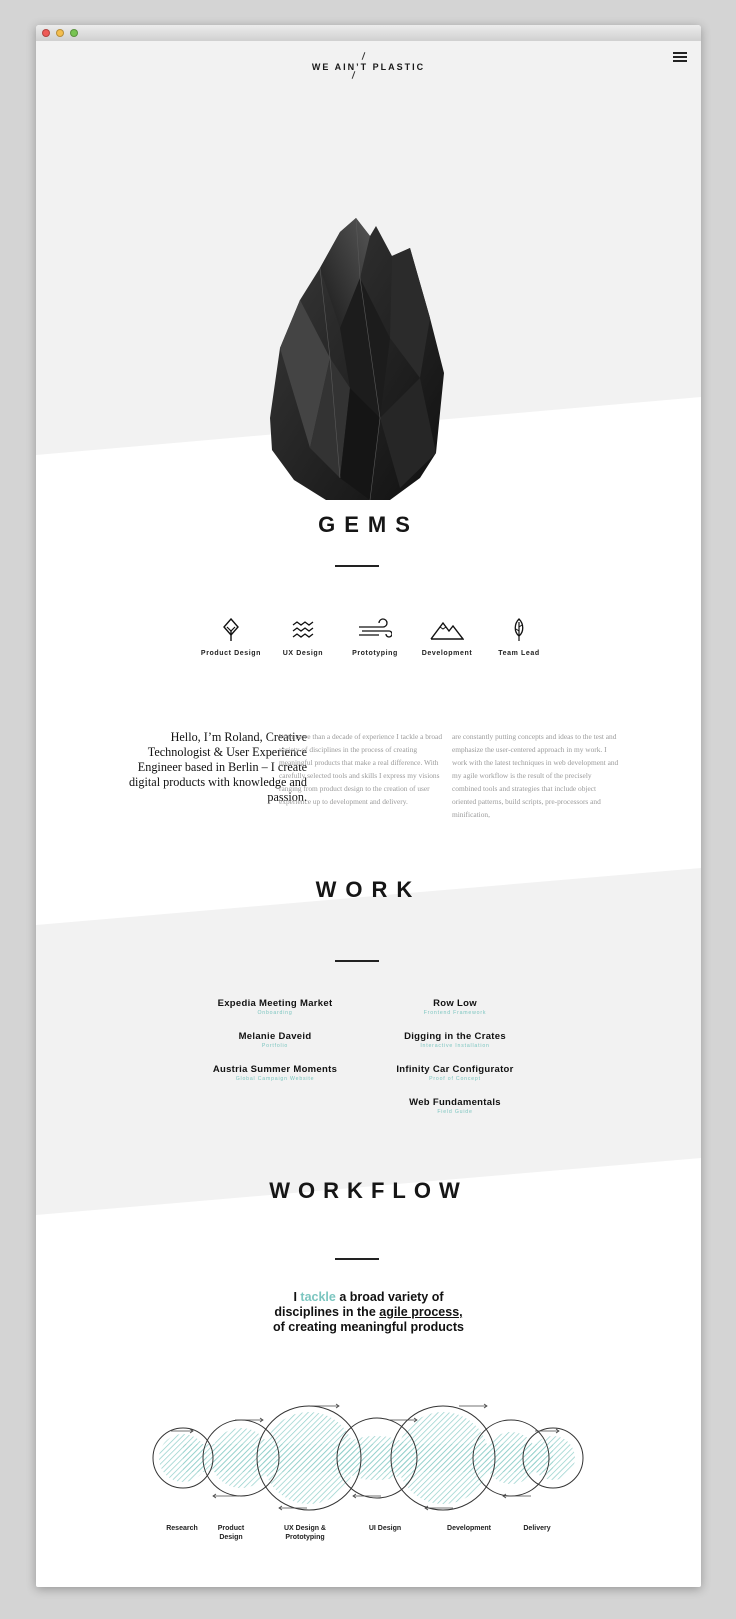 This screenshot has width=736, height=1619. Describe the element at coordinates (275, 1079) in the screenshot. I see `work-item-subtitle: Global Campaign Website` at that location.